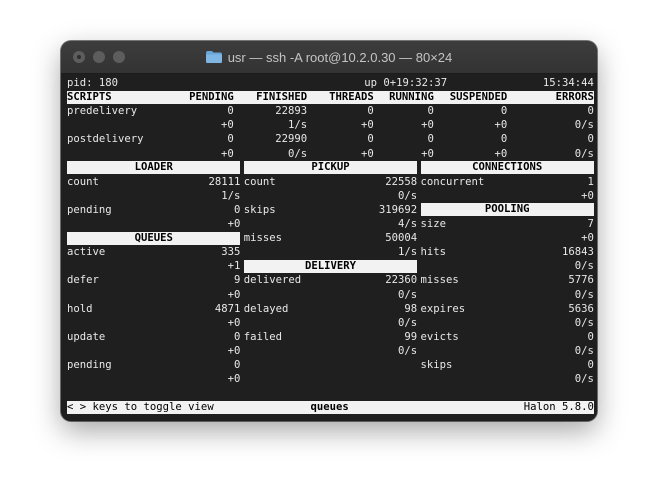 This screenshot has width=658, height=501. What do you see at coordinates (291, 139) in the screenshot?
I see `script-value: 22990` at bounding box center [291, 139].